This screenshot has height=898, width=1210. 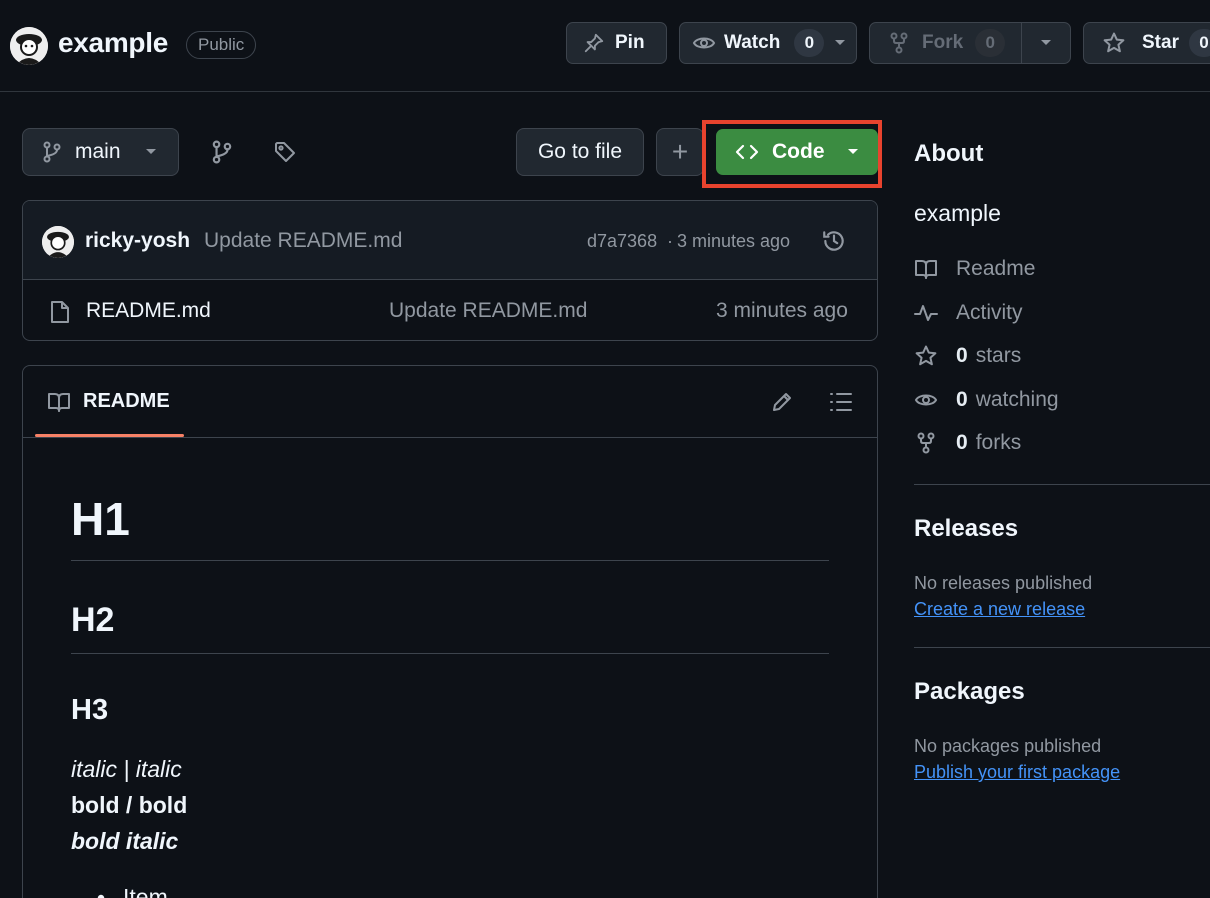 I want to click on watch-button: Watch 0, so click(x=768, y=43).